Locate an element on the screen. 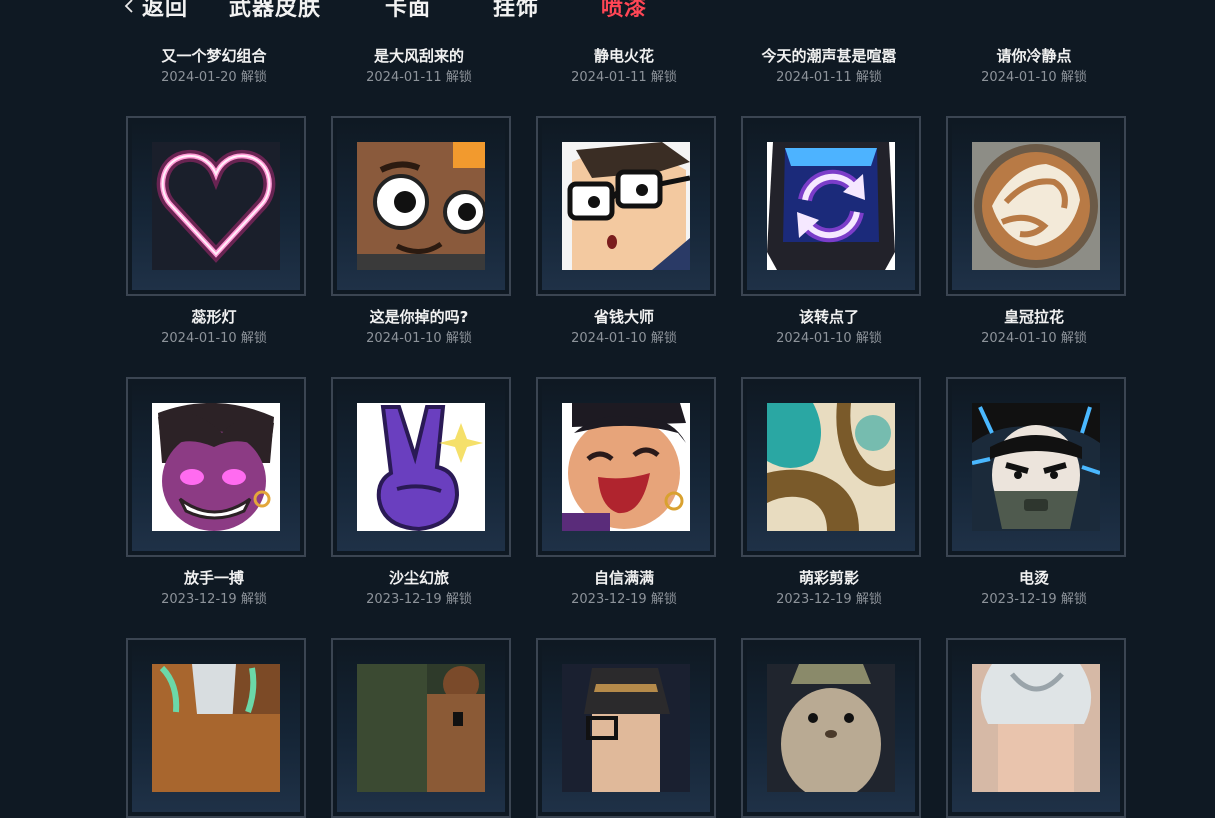 The image size is (1215, 818). latte-art-spray-image is located at coordinates (1036, 206).